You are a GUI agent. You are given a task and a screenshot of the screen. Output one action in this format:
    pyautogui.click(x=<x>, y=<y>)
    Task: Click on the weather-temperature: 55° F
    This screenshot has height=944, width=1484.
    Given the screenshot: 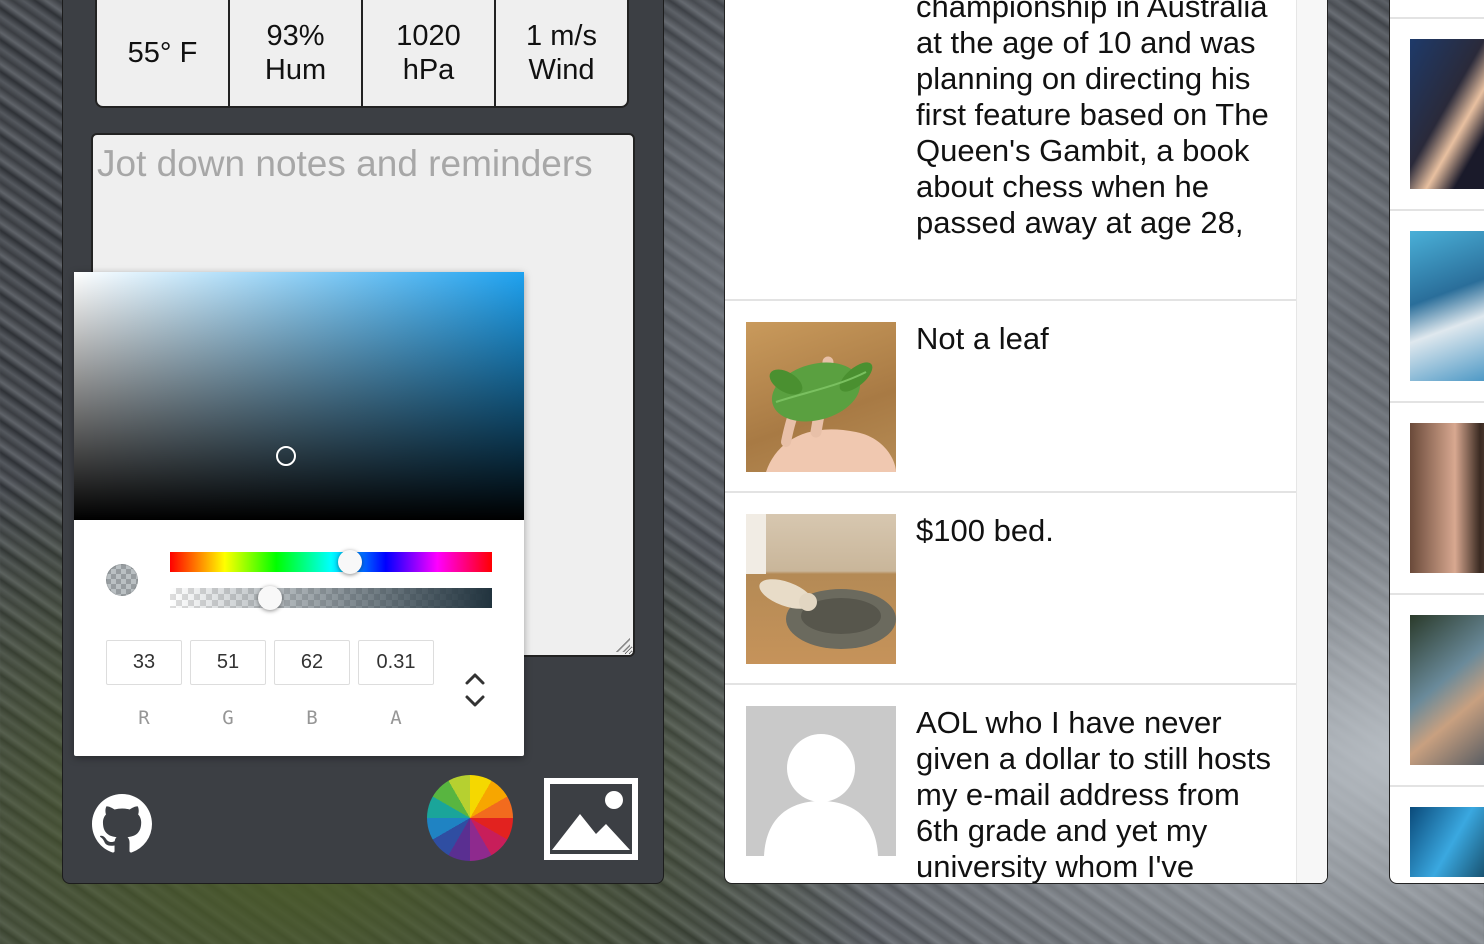 What is the action you would take?
    pyautogui.click(x=163, y=53)
    